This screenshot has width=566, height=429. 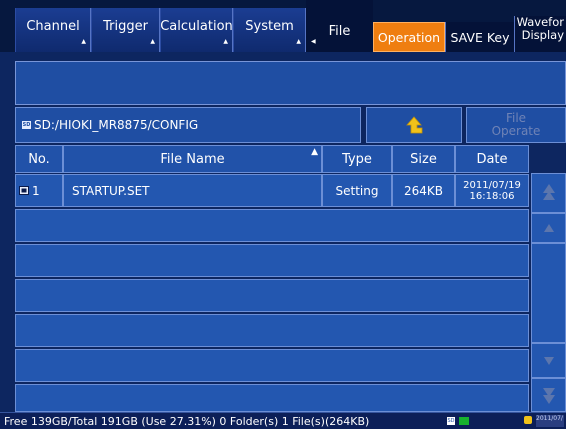 I want to click on tab-calculation: Calculation ▲, so click(x=196, y=30).